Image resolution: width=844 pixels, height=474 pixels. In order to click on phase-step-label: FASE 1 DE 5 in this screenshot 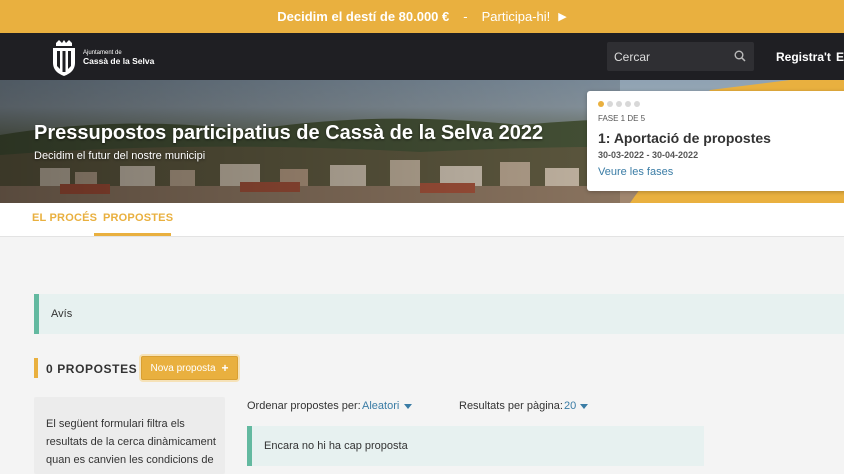, I will do `click(622, 118)`.